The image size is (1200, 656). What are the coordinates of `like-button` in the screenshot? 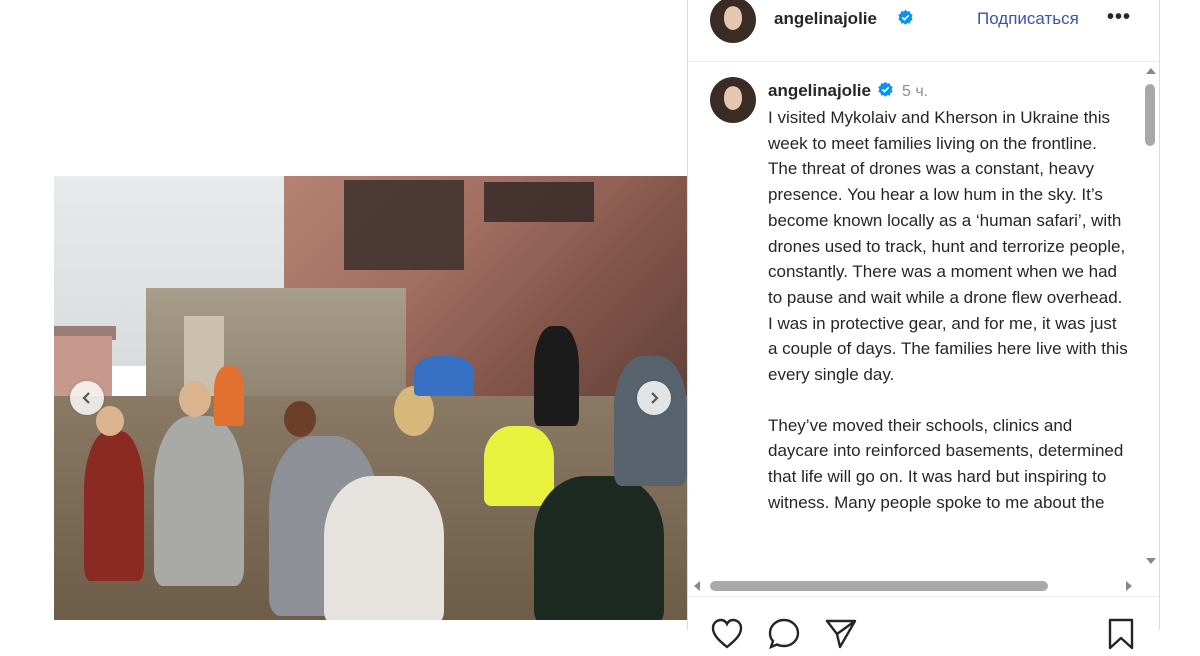 It's located at (727, 633).